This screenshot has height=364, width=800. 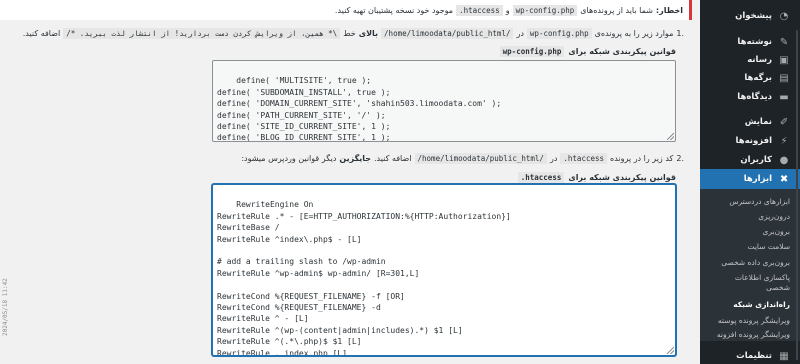 I want to click on step-2-label-text: قوانین پیکربندی شبکه برای, so click(x=622, y=177).